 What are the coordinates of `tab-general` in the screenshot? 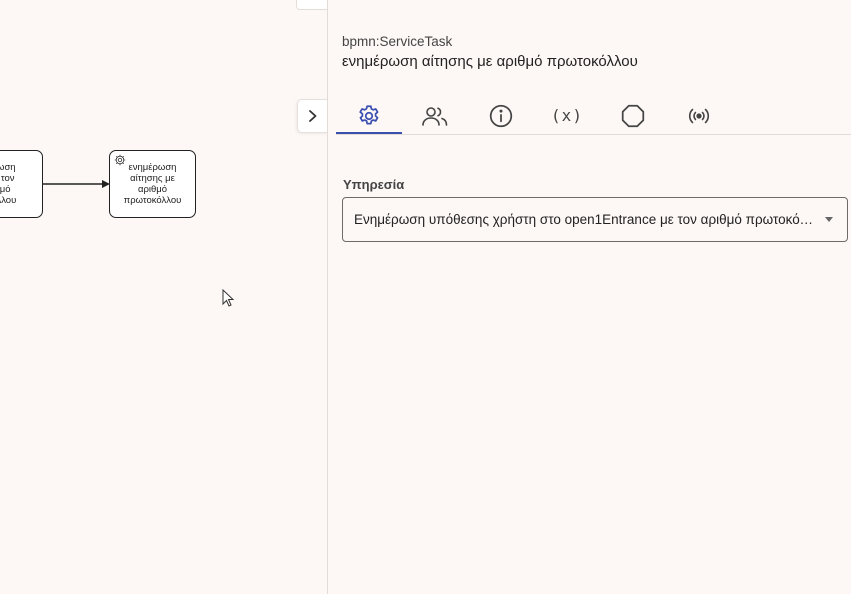 It's located at (369, 116).